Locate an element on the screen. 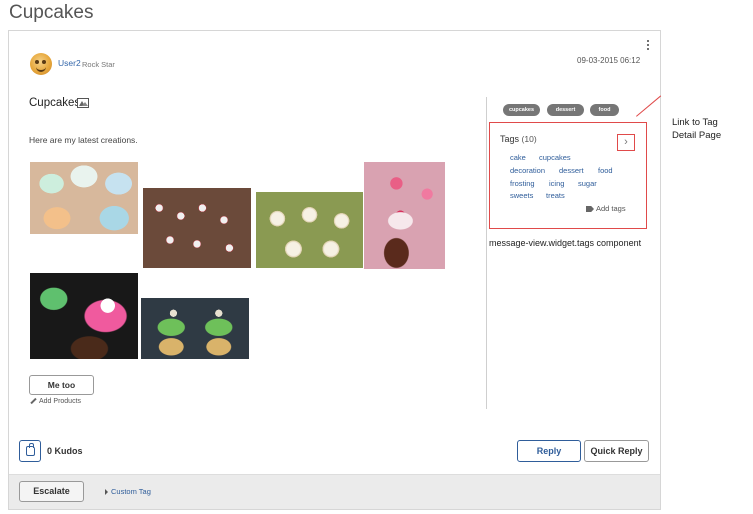  me-too-button: Me too is located at coordinates (61, 385).